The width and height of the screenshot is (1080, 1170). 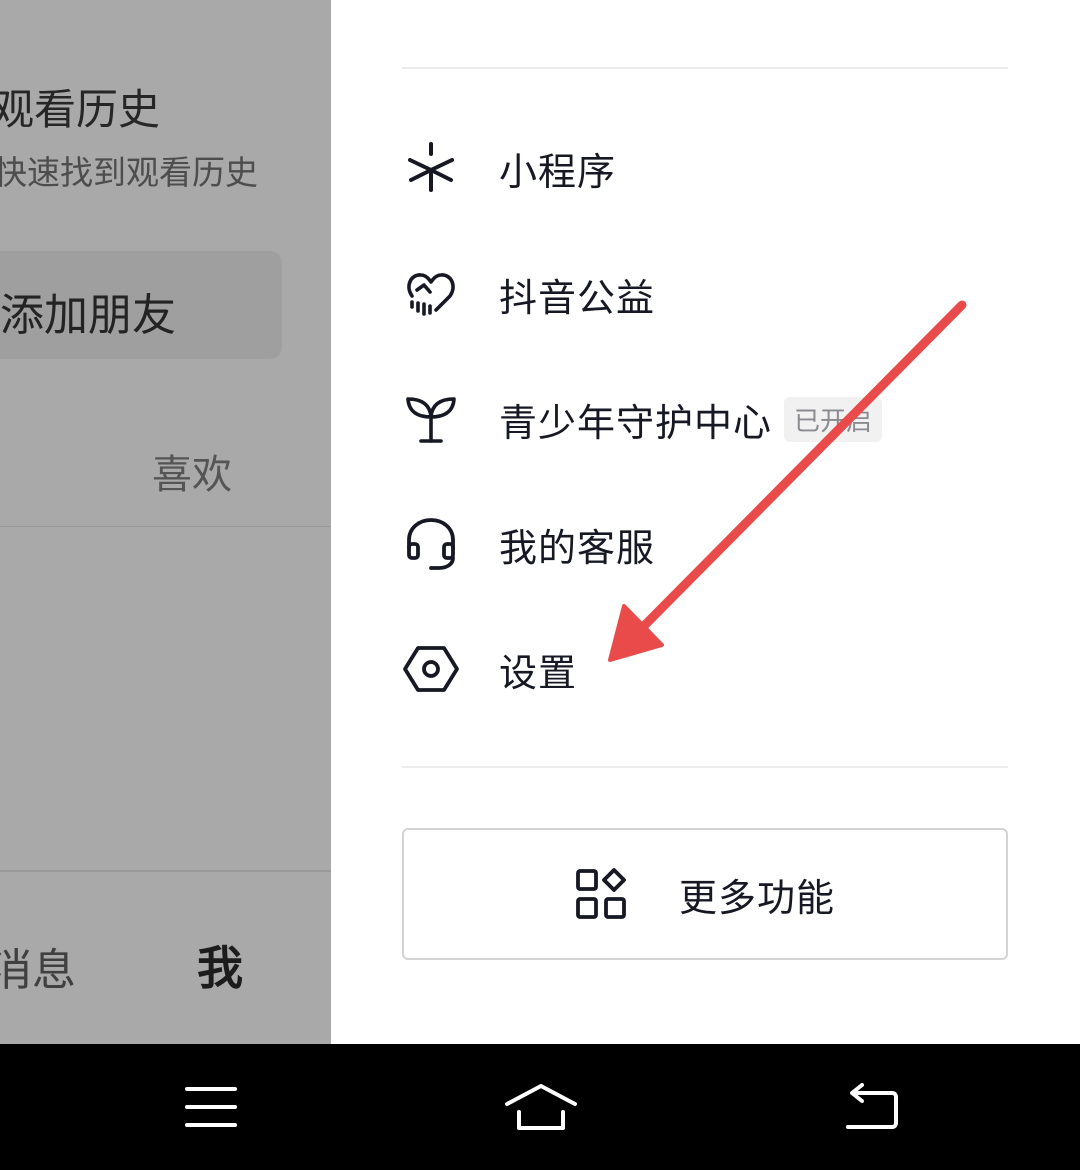 I want to click on add-friend-label: 添加朋友, so click(x=88, y=315).